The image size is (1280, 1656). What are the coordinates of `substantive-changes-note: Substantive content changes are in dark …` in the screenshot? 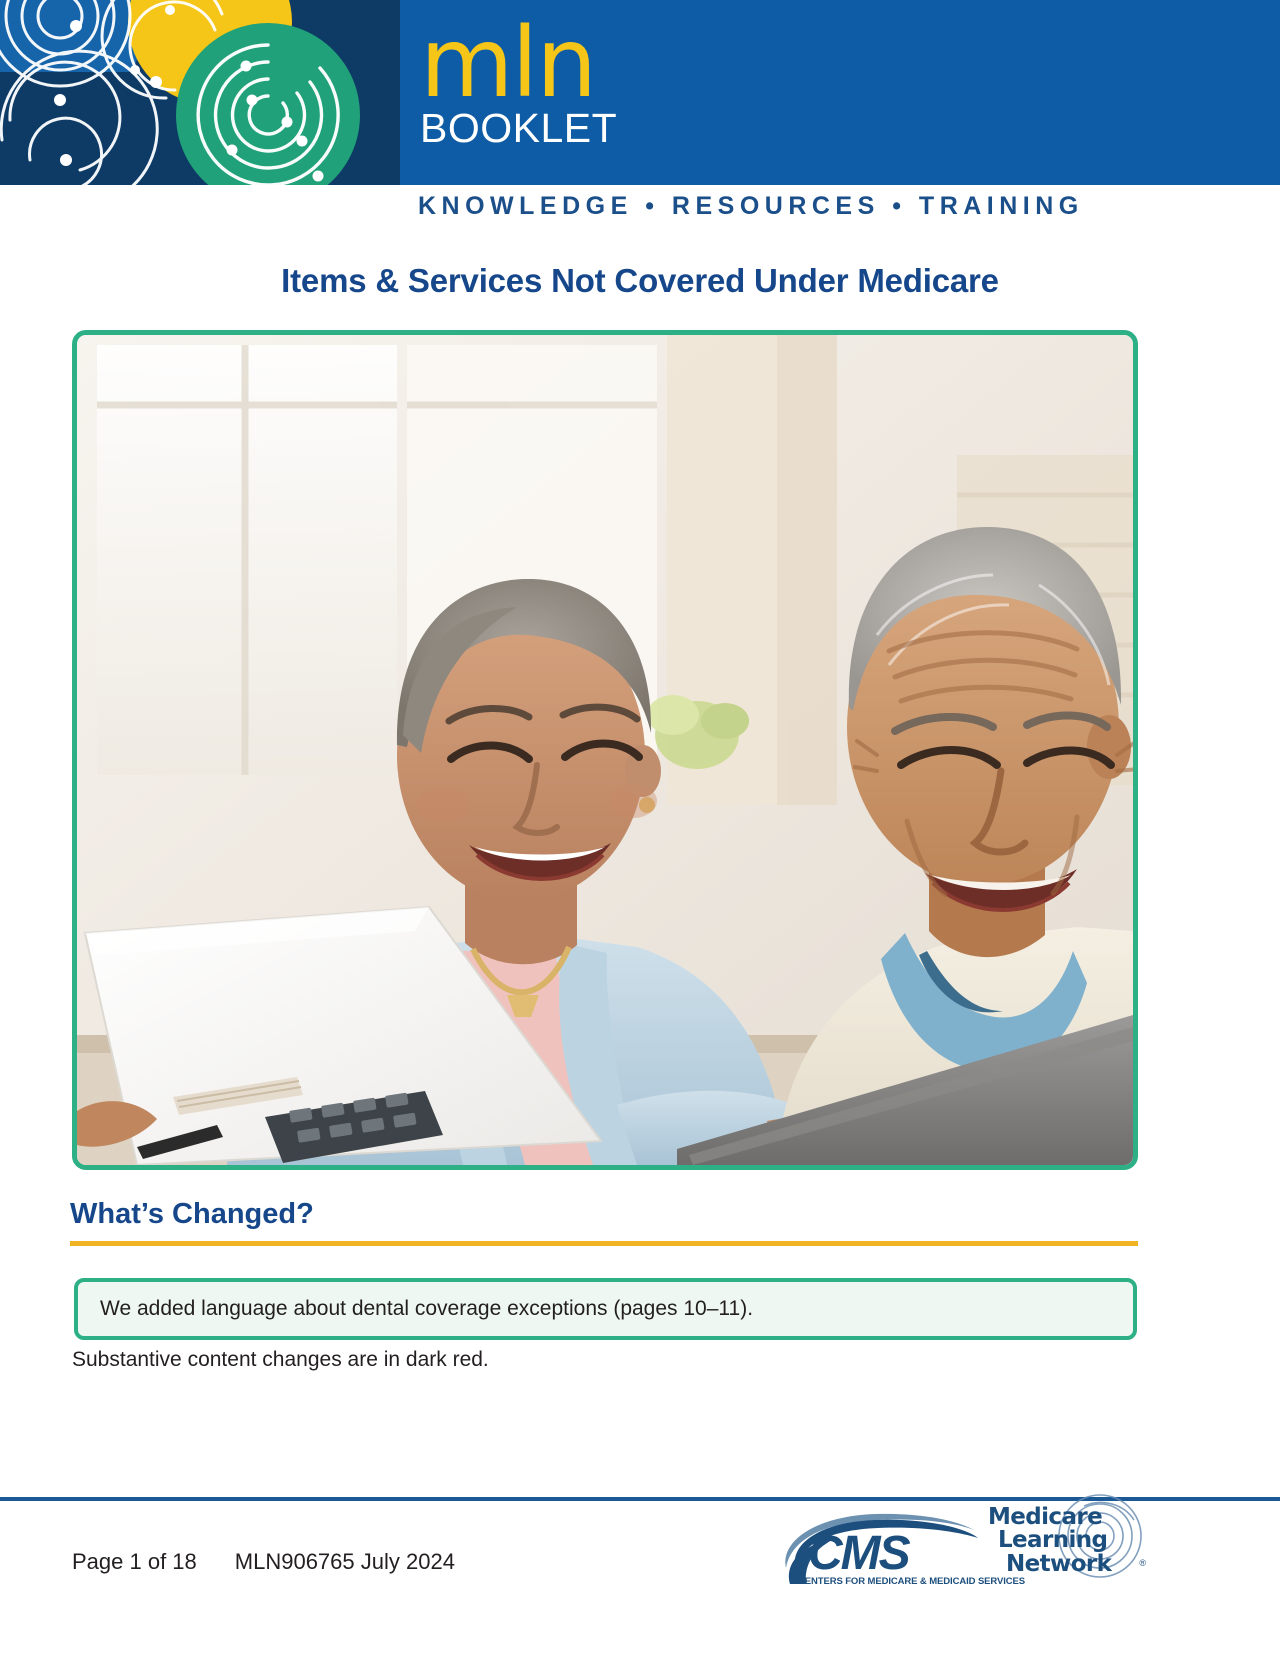 It's located at (280, 1359).